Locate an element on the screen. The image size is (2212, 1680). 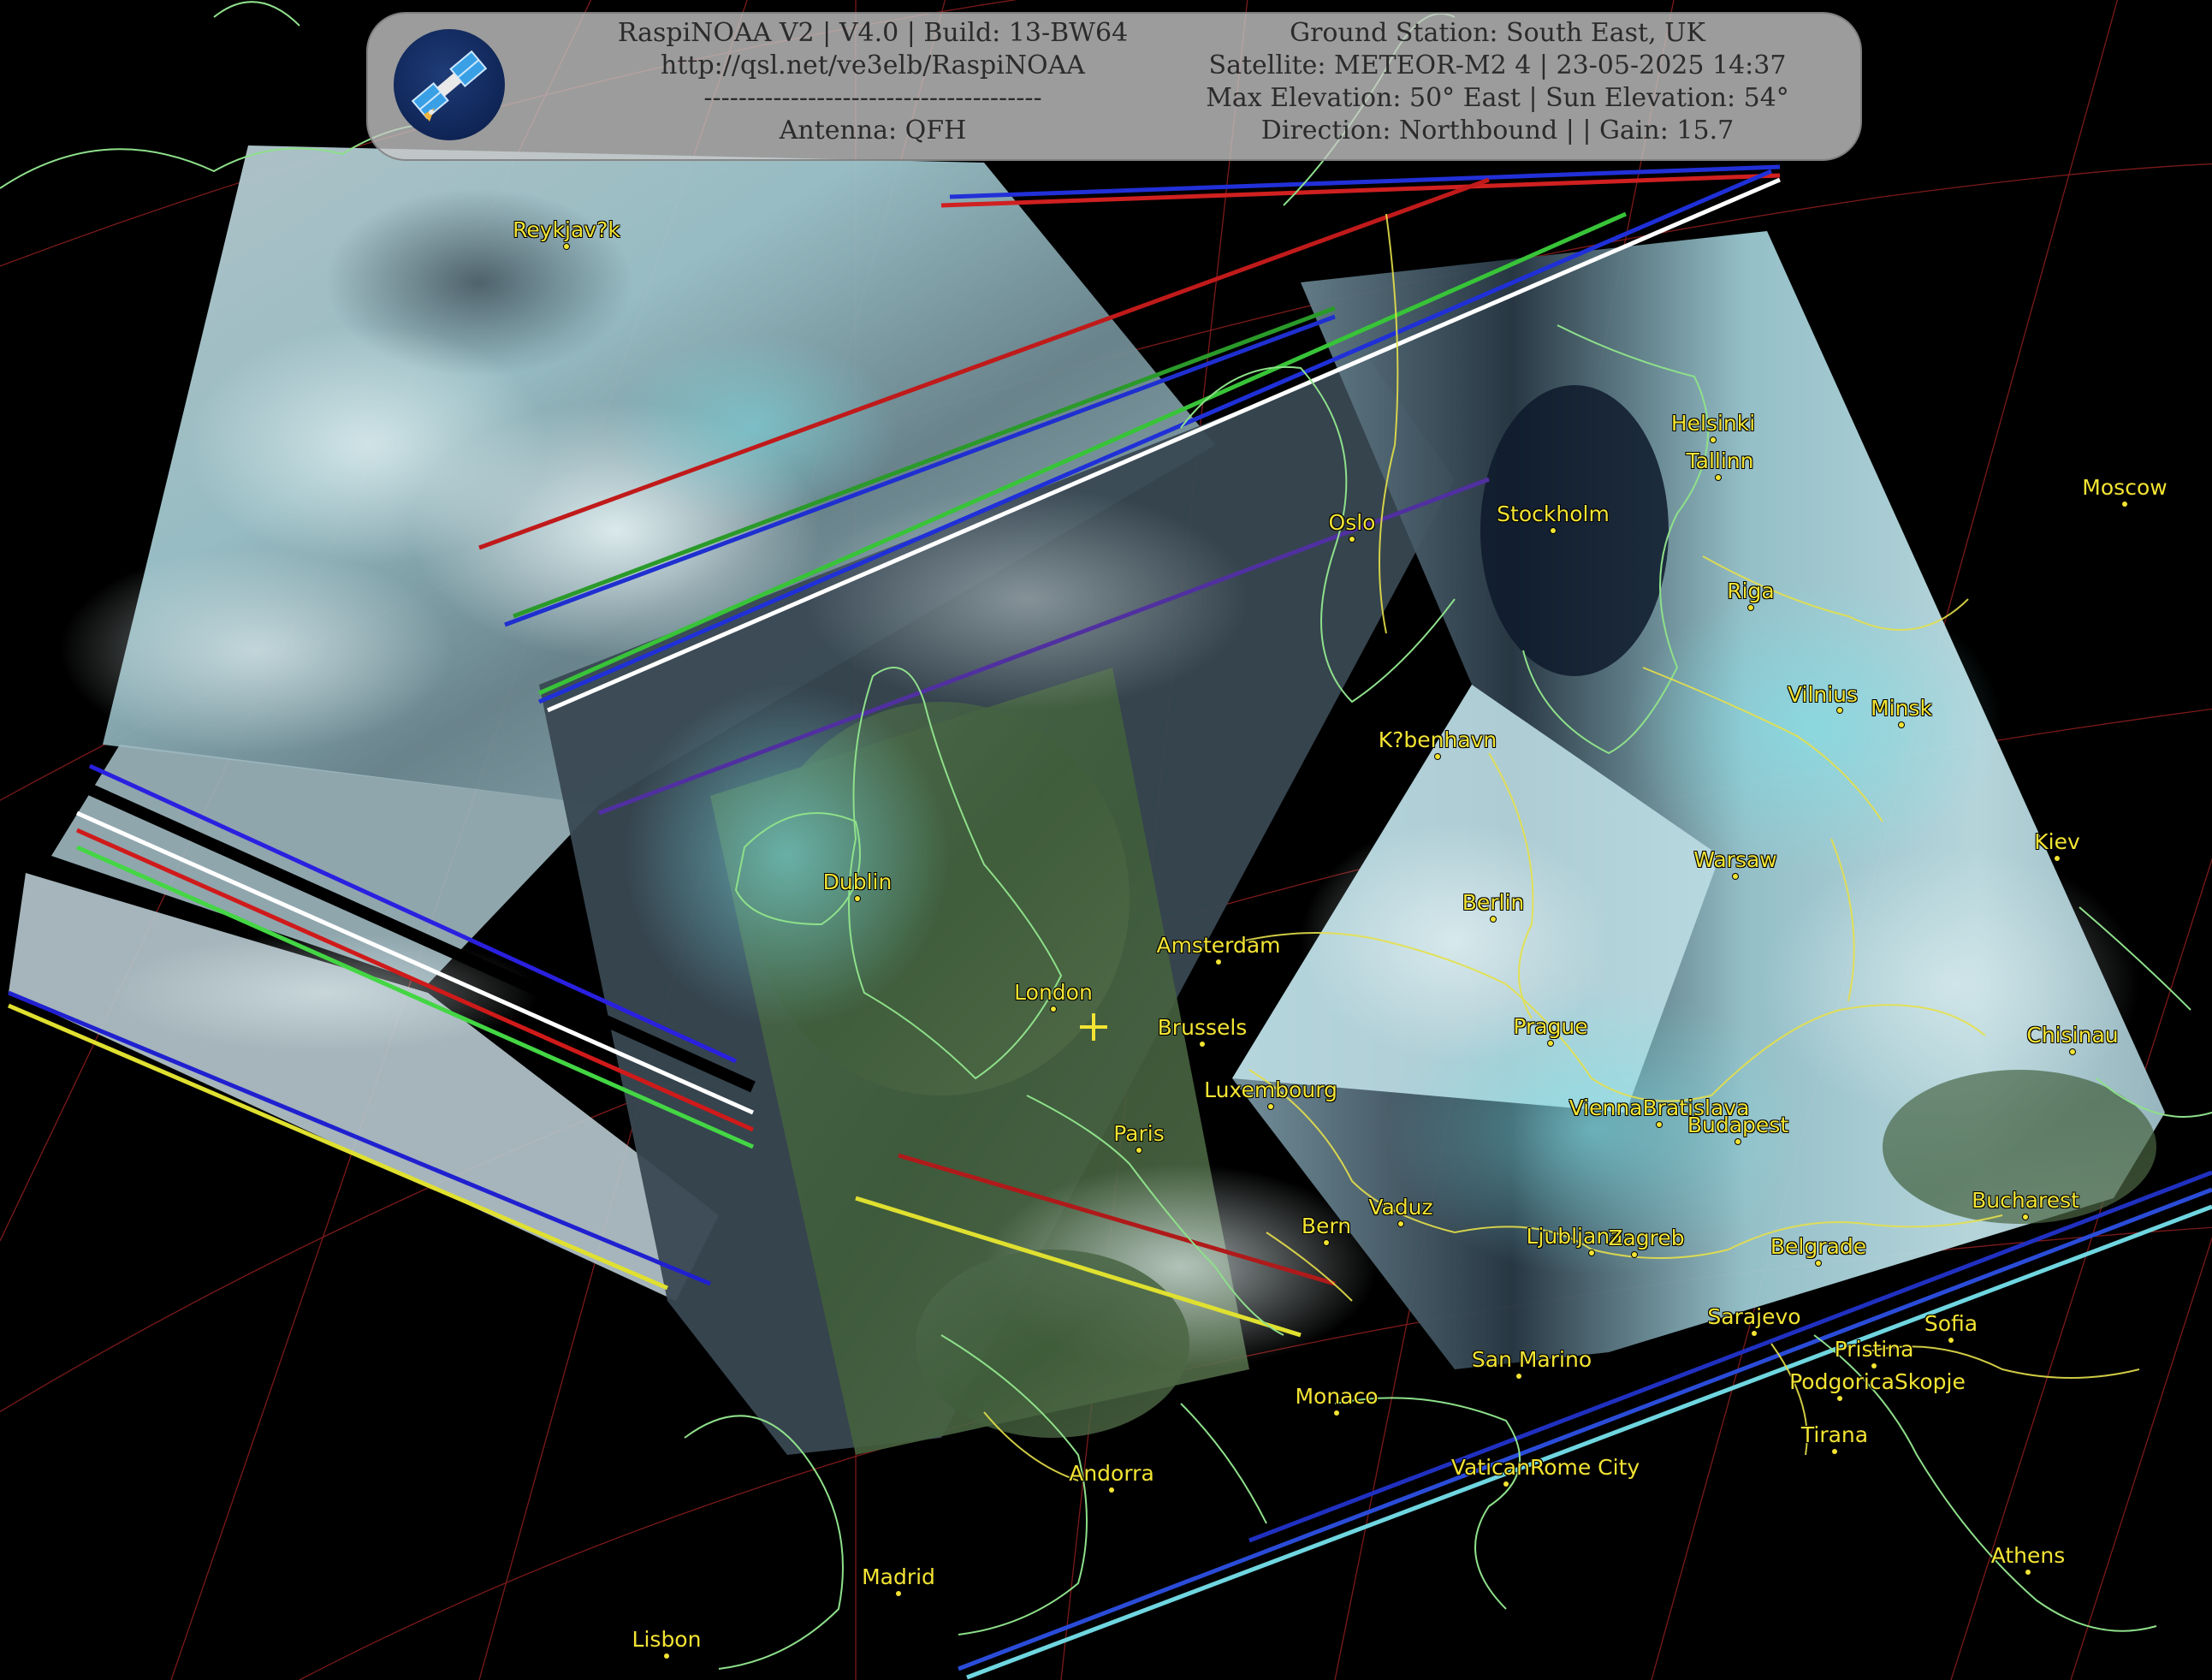
city-label-zagreb: Zagreb is located at coordinates (1646, 1238).